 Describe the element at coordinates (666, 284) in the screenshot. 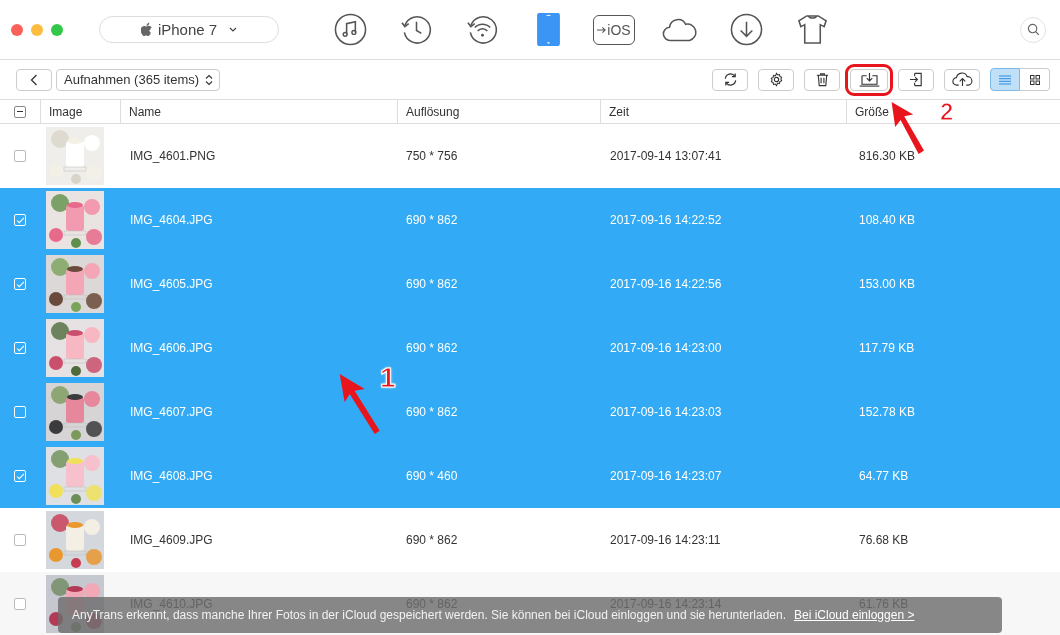

I see `time-text: 2017-09-16 14:22:56` at that location.